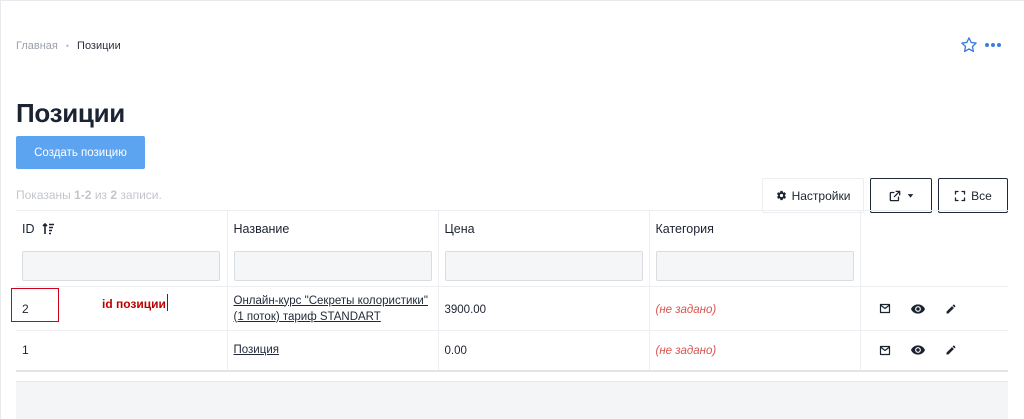 The image size is (1024, 419). I want to click on column-header-category: Категория, so click(755, 228).